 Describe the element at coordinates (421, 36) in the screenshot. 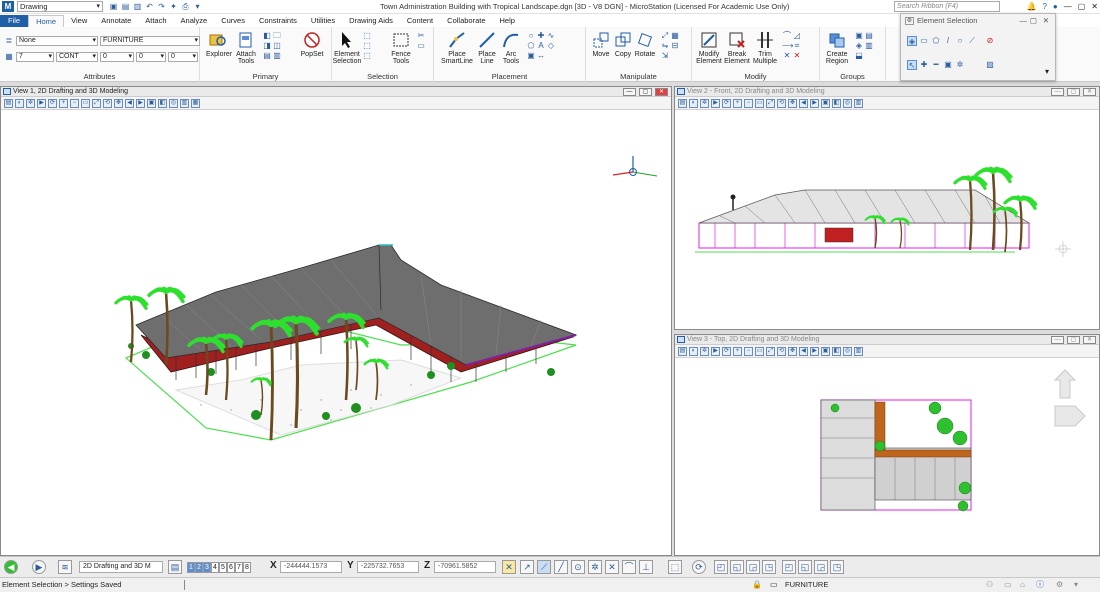

I see `cut-icon: ✂` at that location.